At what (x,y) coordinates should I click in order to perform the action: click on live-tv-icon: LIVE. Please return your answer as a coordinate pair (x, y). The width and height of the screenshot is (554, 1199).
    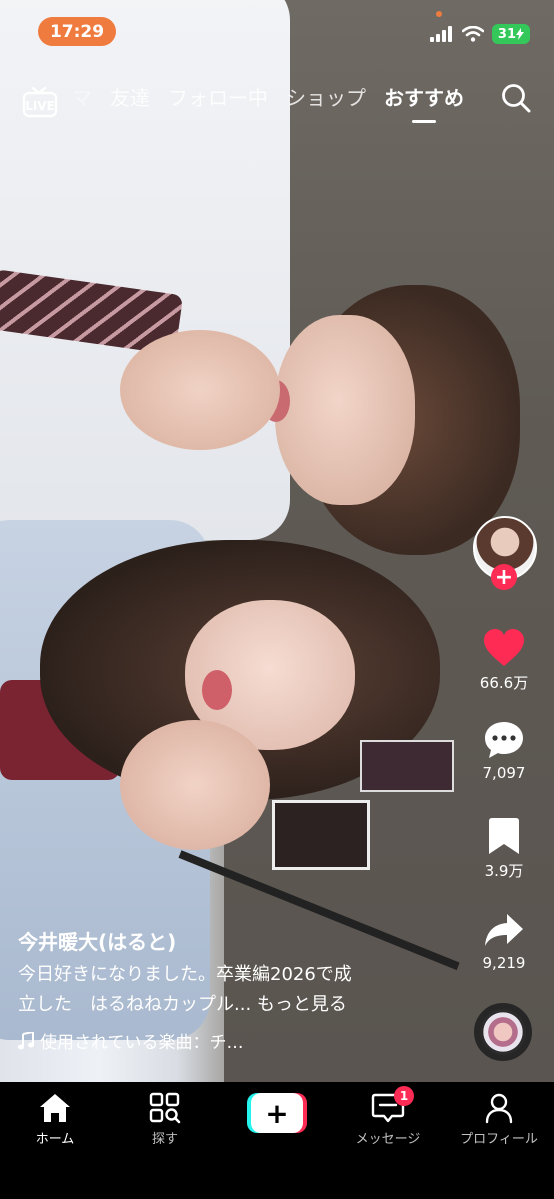
    Looking at the image, I should click on (40, 102).